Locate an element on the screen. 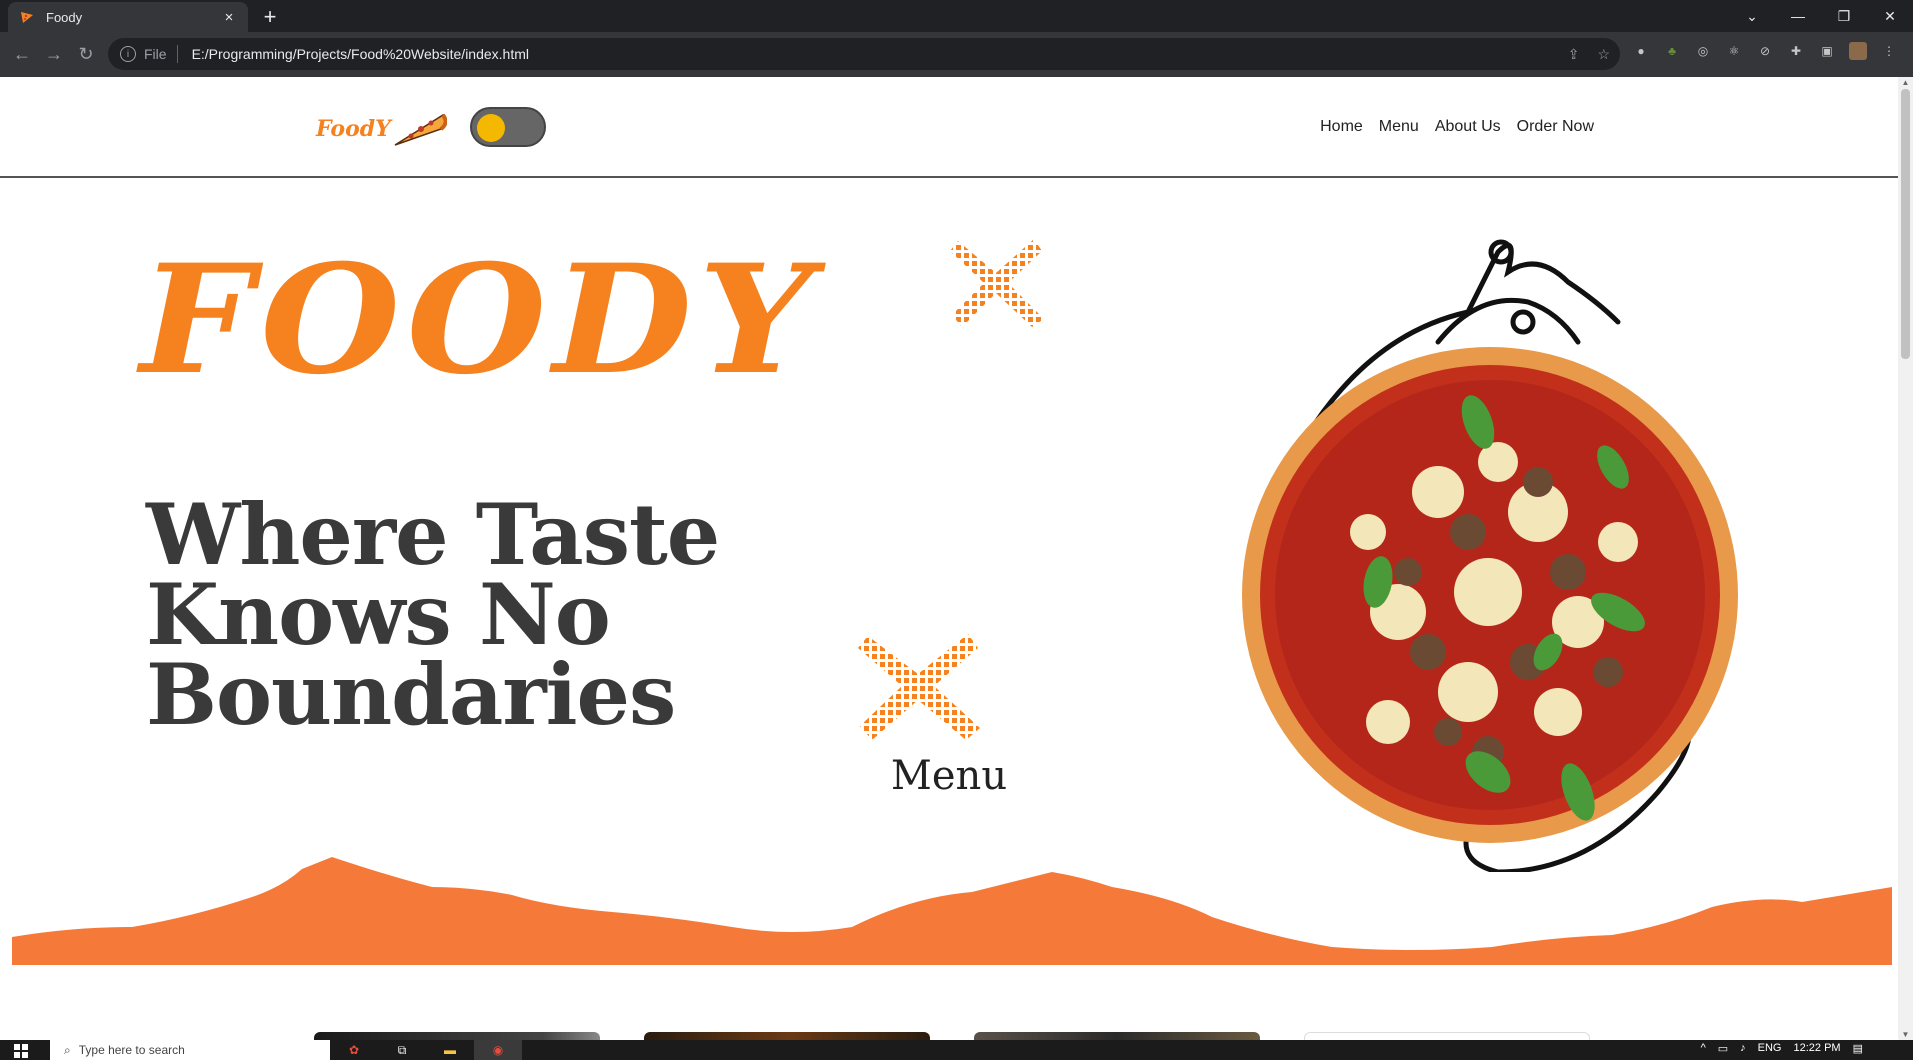 The width and height of the screenshot is (1913, 1060). volume-icon: ♪ is located at coordinates (1743, 1048).